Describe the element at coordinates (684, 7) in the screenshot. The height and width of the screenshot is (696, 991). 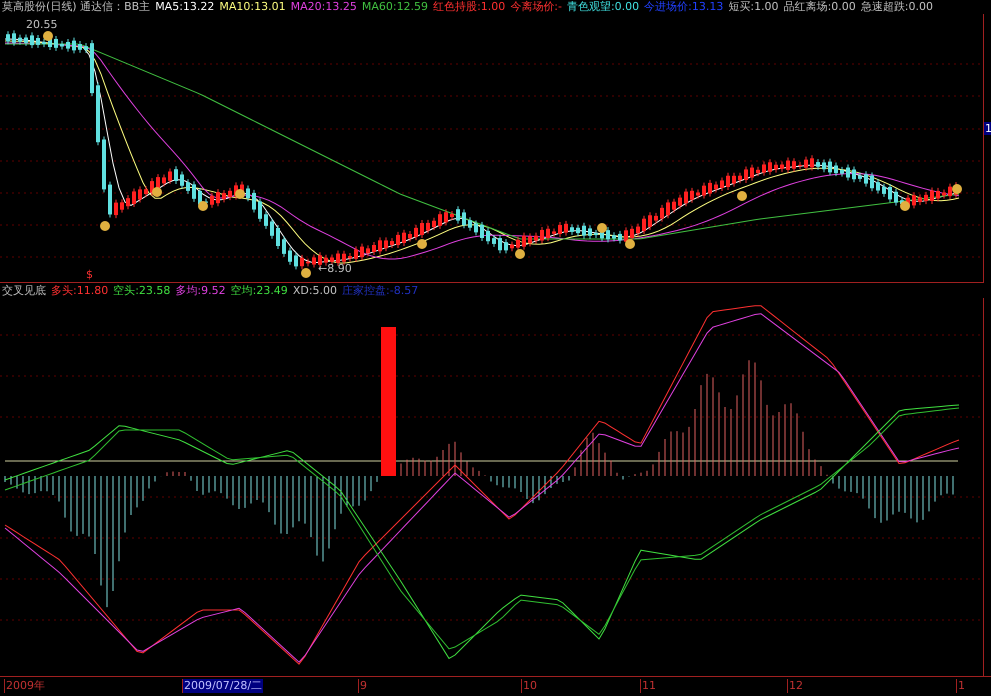
I see `legend-text: 今进场价:13.13` at that location.